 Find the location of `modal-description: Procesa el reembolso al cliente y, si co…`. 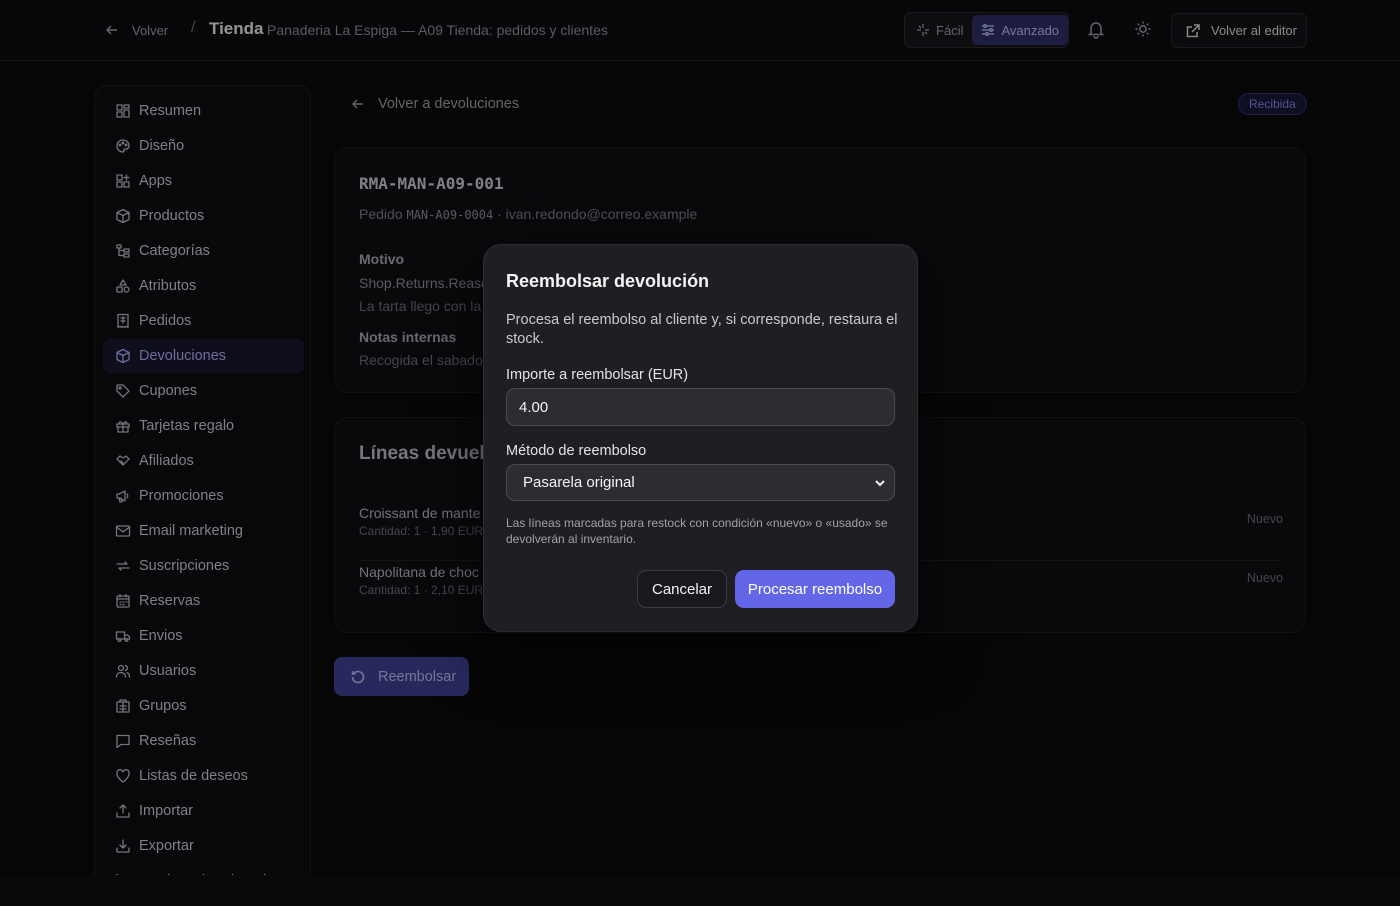

modal-description: Procesa el reembolso al cliente y, si co… is located at coordinates (702, 329).